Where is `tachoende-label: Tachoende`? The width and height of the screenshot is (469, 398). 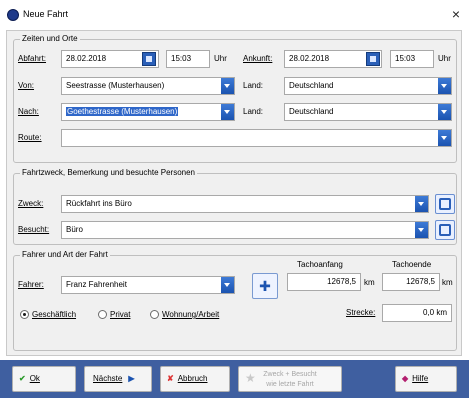
tachoende-label: Tachoende is located at coordinates (412, 264).